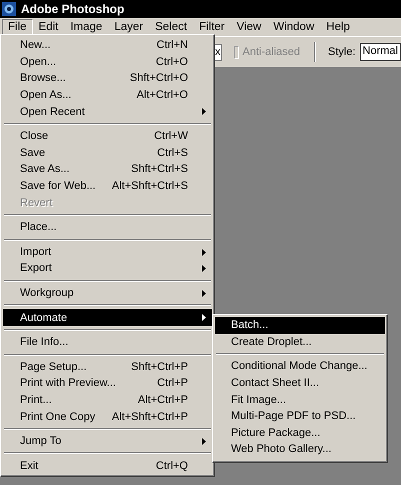 The height and width of the screenshot is (485, 401). What do you see at coordinates (107, 293) in the screenshot?
I see `menu-item: Workgroup` at bounding box center [107, 293].